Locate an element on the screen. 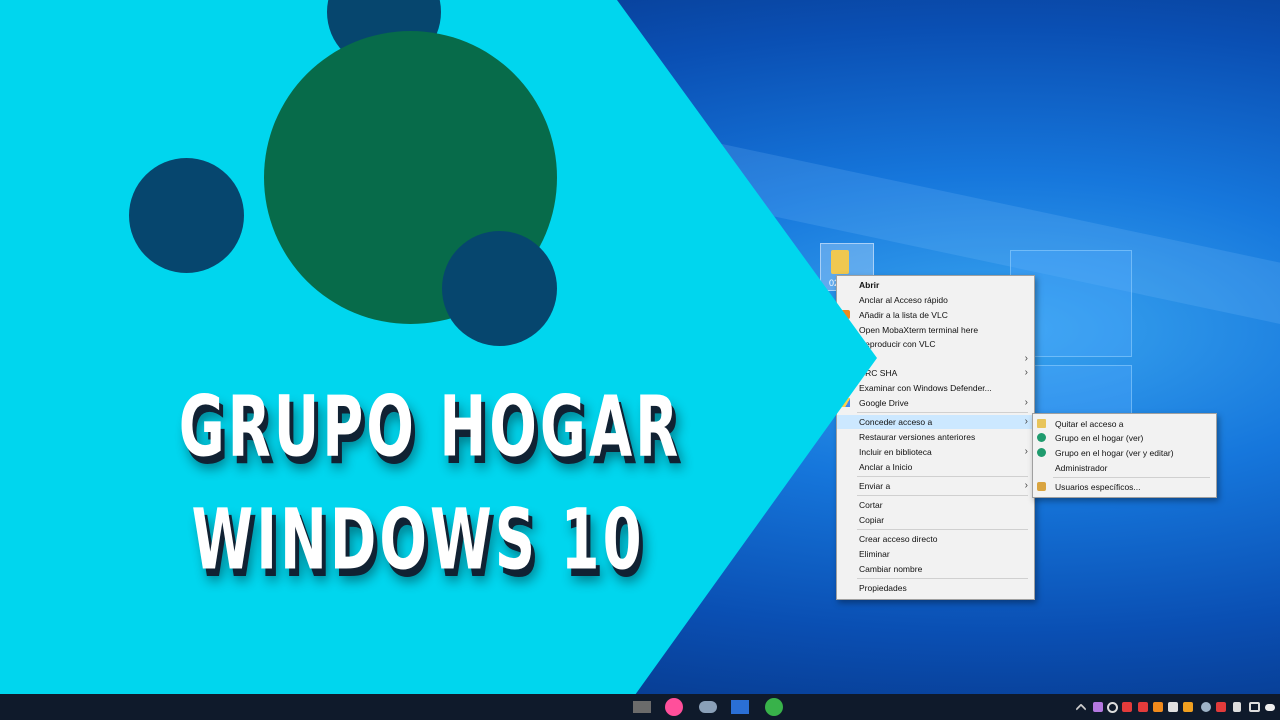 The height and width of the screenshot is (720, 1280). steam-icon is located at coordinates (1206, 707).